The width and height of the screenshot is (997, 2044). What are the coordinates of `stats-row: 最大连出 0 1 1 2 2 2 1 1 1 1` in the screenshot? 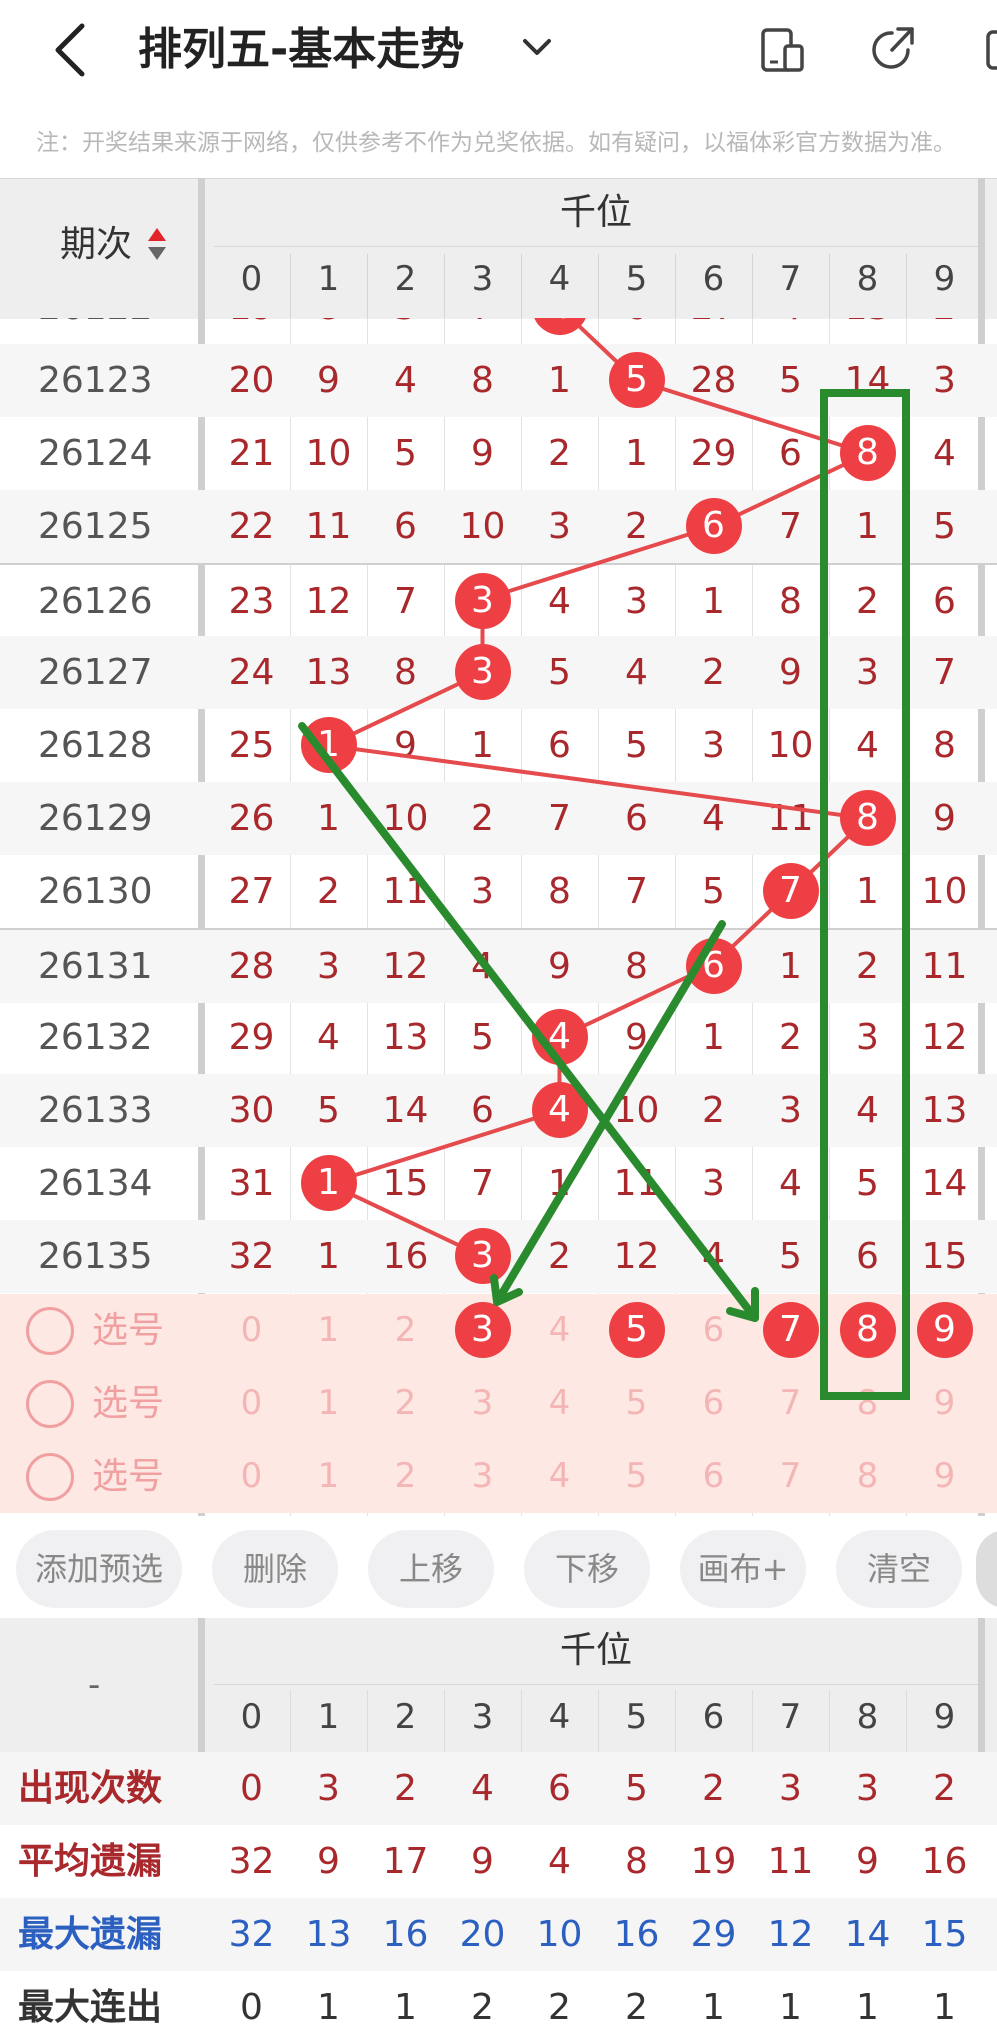 It's located at (498, 2007).